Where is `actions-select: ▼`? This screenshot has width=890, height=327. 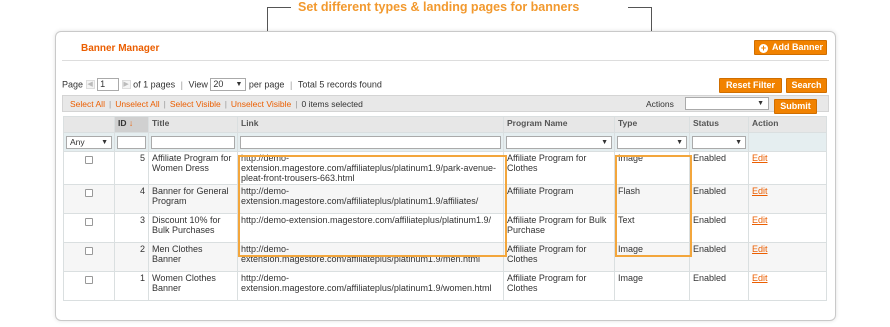
actions-select: ▼ is located at coordinates (727, 103).